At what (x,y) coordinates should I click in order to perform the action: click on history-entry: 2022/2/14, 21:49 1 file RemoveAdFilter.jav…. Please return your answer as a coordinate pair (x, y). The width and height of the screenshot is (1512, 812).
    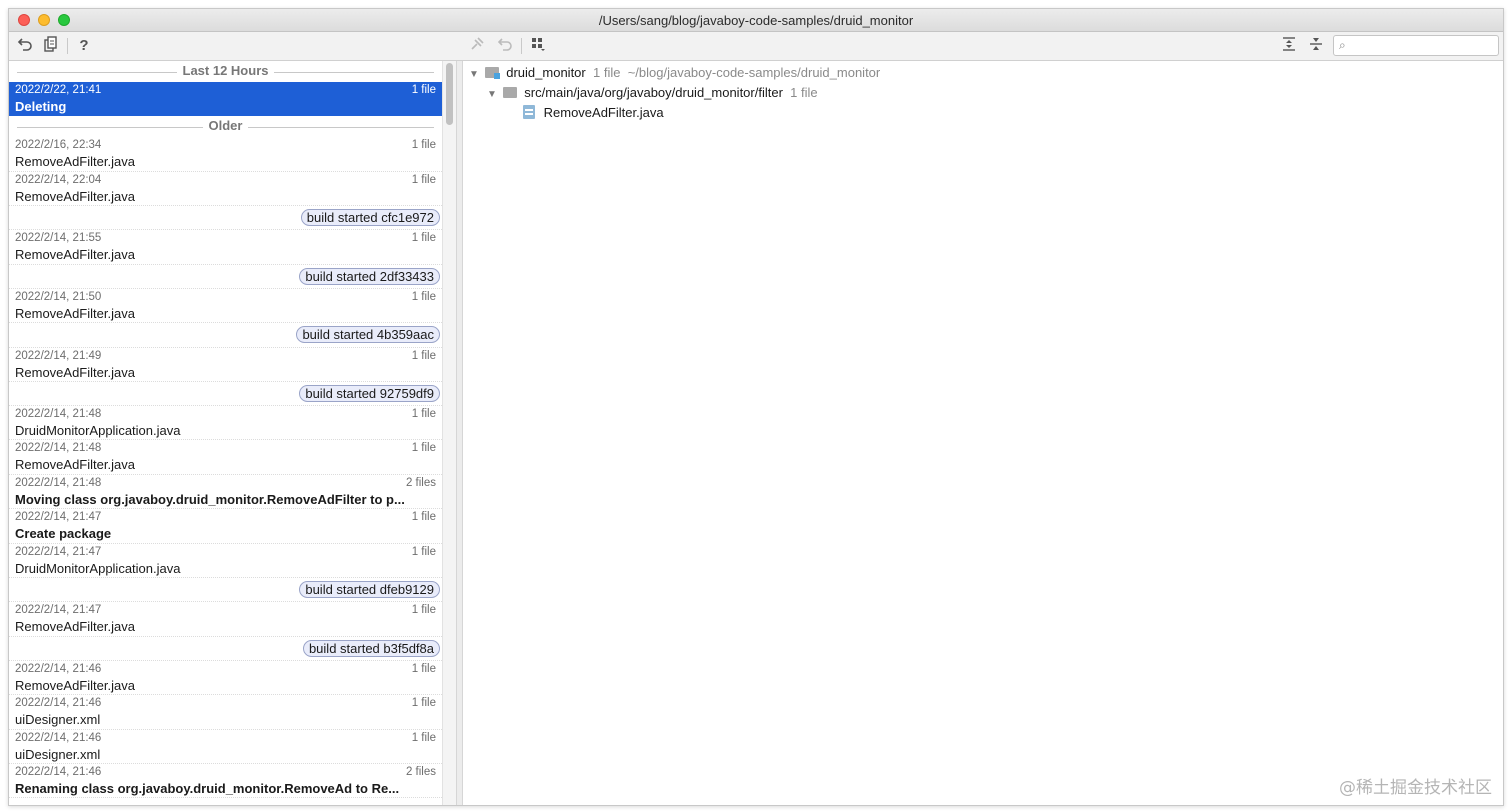
    Looking at the image, I should click on (225, 365).